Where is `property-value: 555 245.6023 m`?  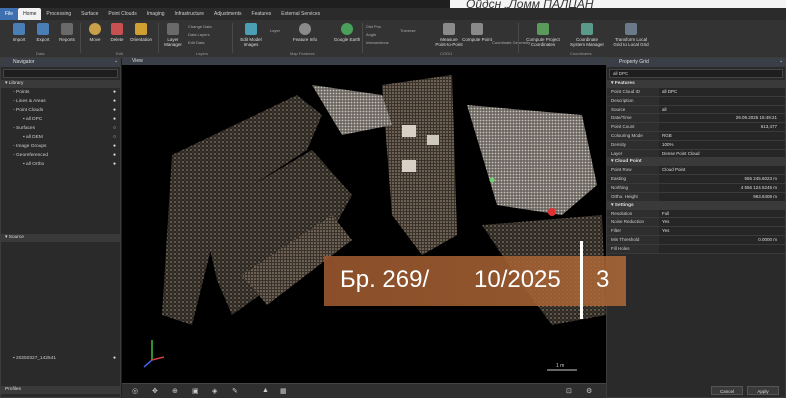 property-value: 555 245.6023 m is located at coordinates (722, 179).